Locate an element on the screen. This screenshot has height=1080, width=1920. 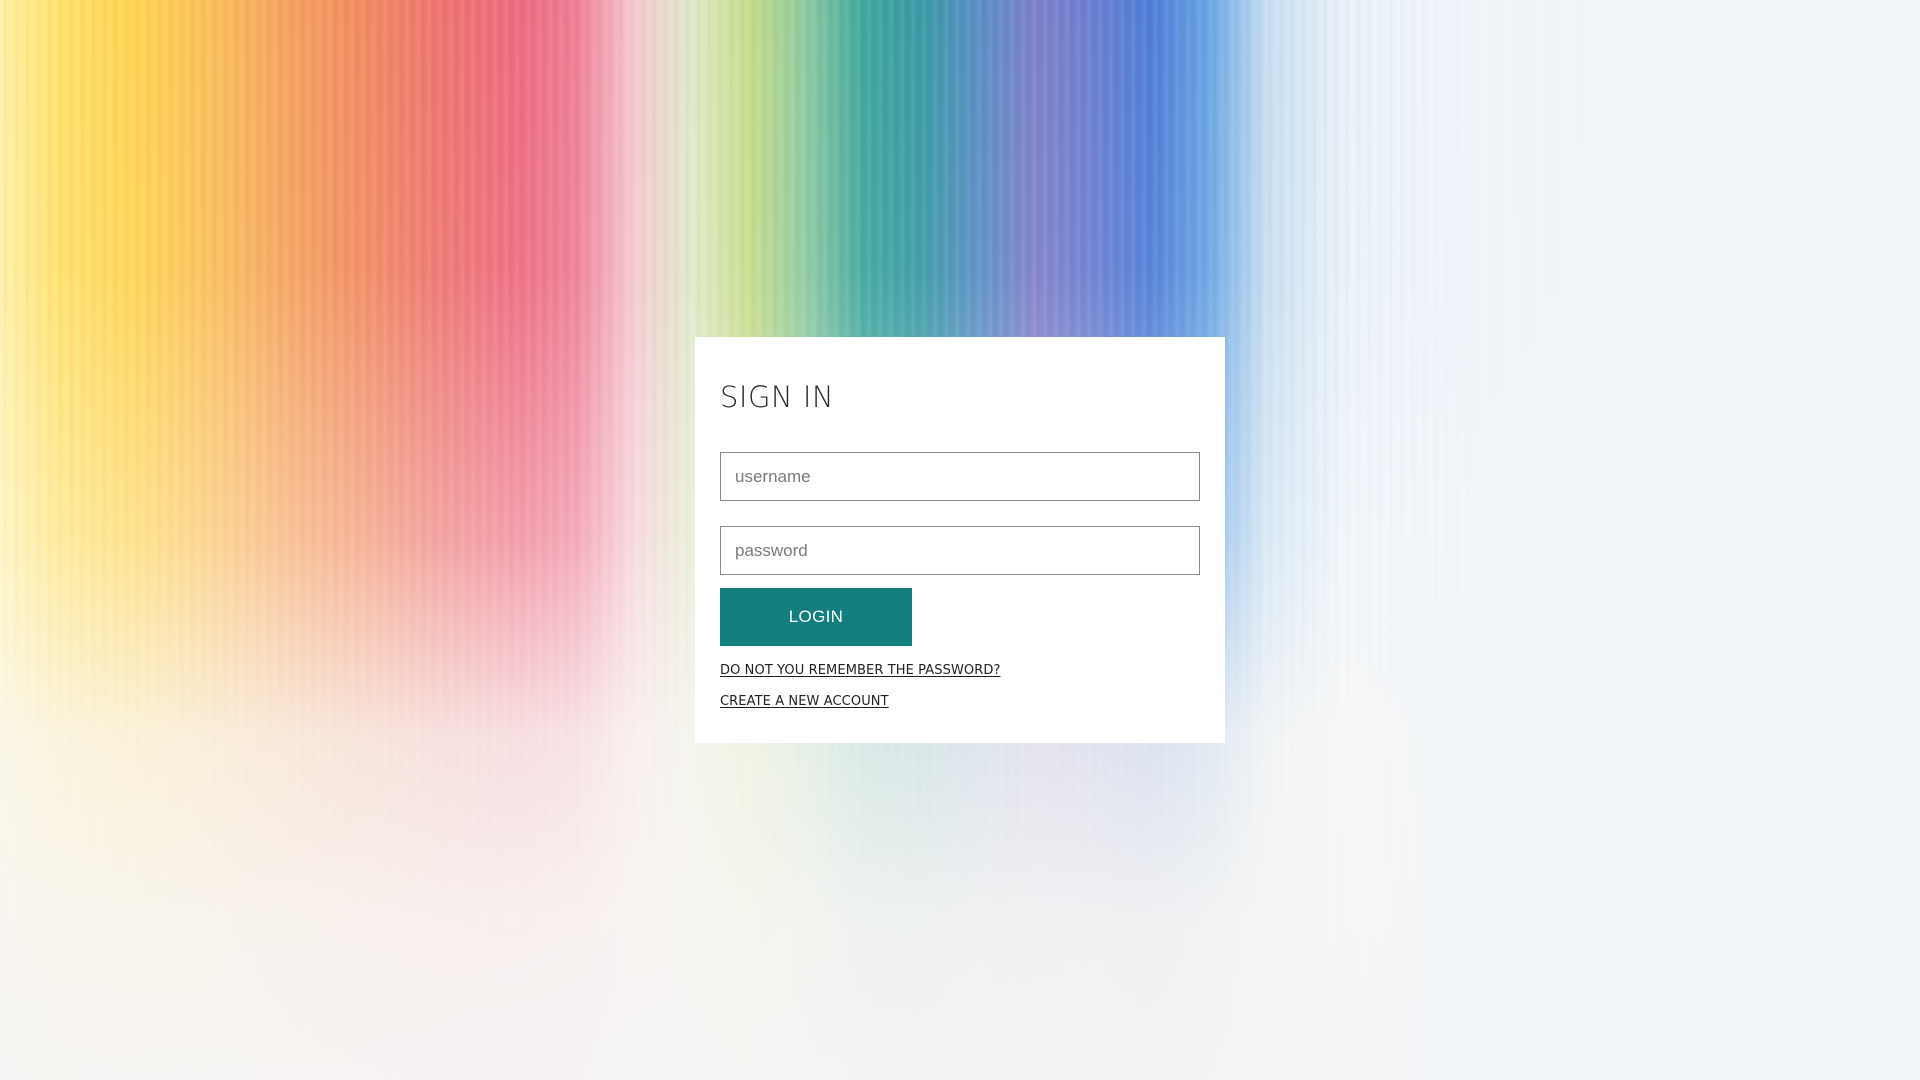
login-button: LOGIN is located at coordinates (816, 617).